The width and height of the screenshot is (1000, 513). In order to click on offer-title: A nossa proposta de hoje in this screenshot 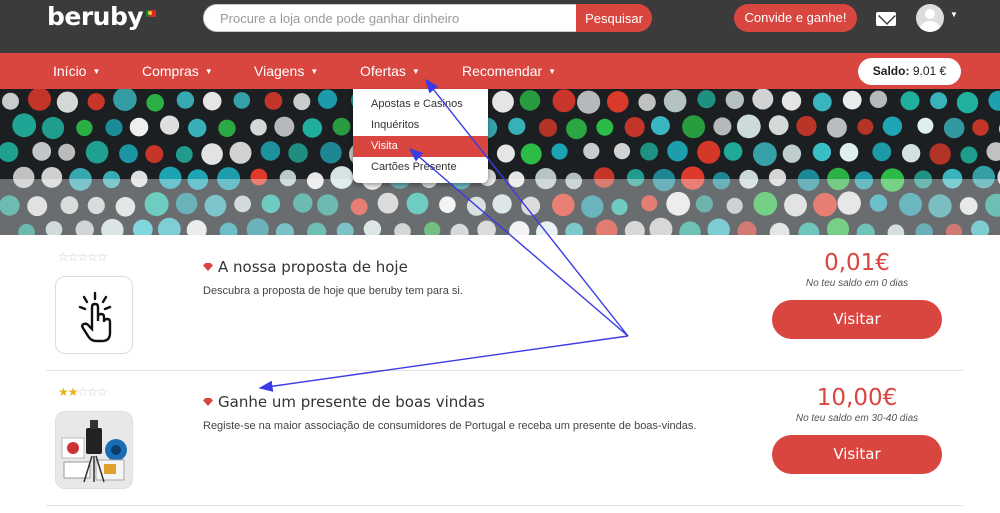, I will do `click(305, 267)`.